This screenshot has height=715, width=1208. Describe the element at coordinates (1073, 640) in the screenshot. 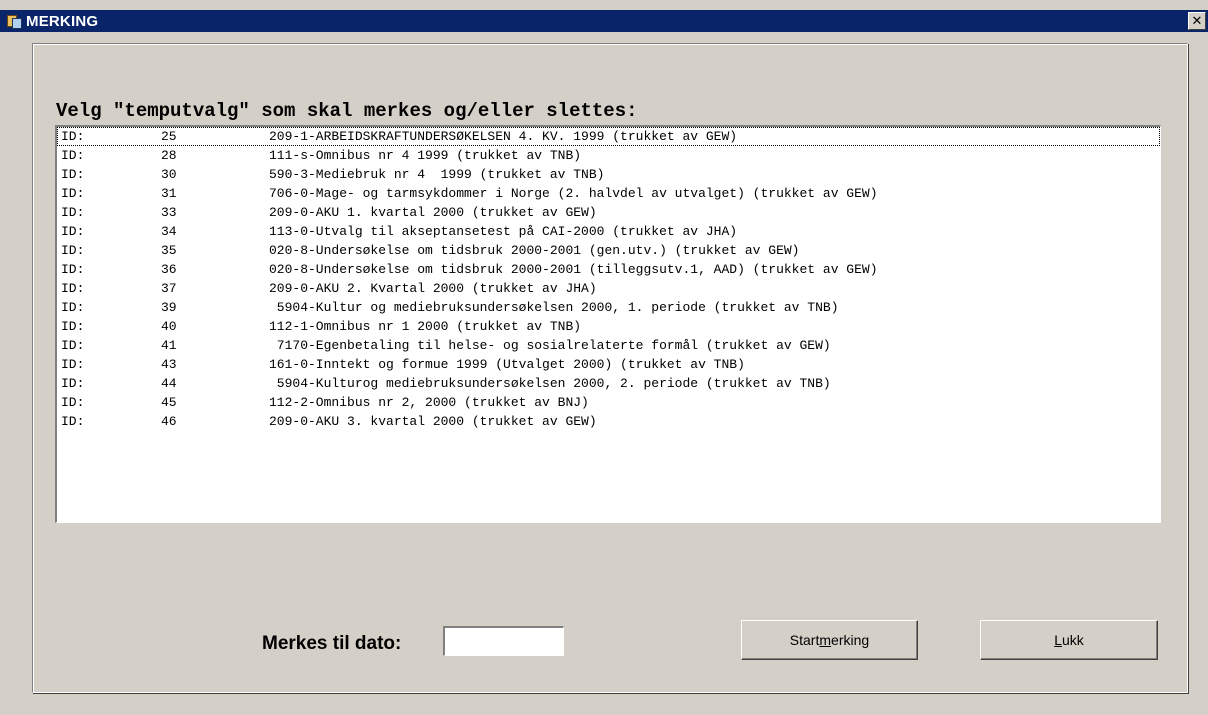

I see `lukk-label-post: ukk` at that location.